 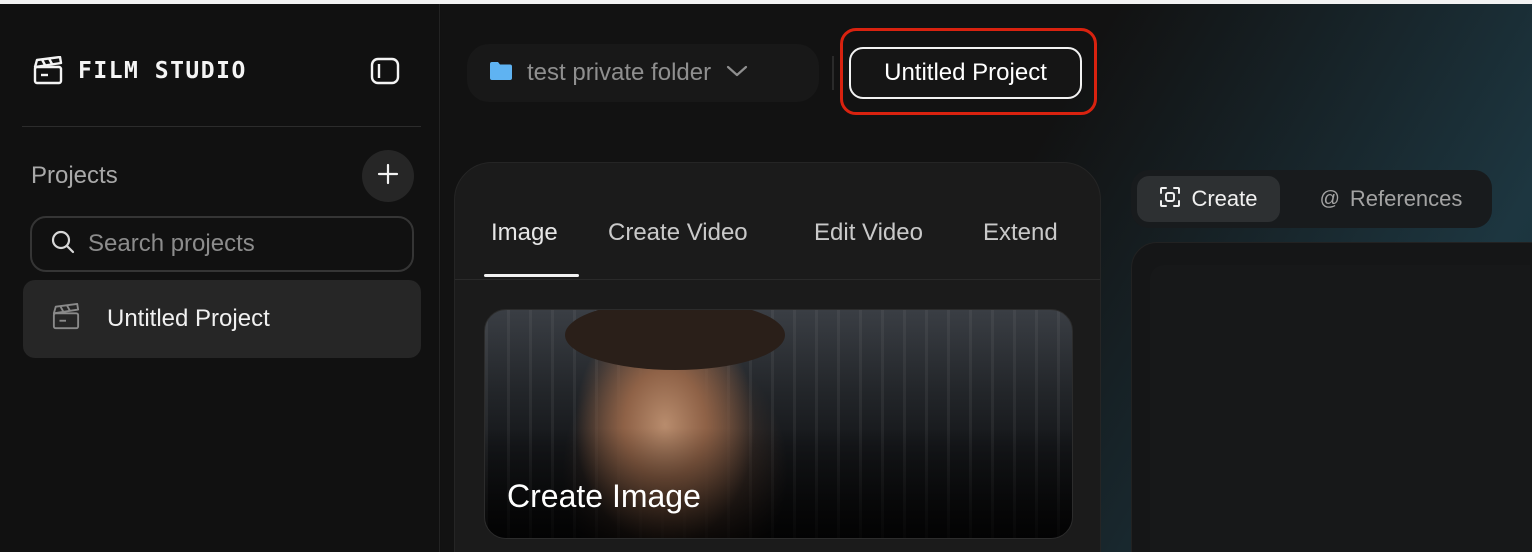 I want to click on tab-extend: Extend, so click(x=1020, y=233).